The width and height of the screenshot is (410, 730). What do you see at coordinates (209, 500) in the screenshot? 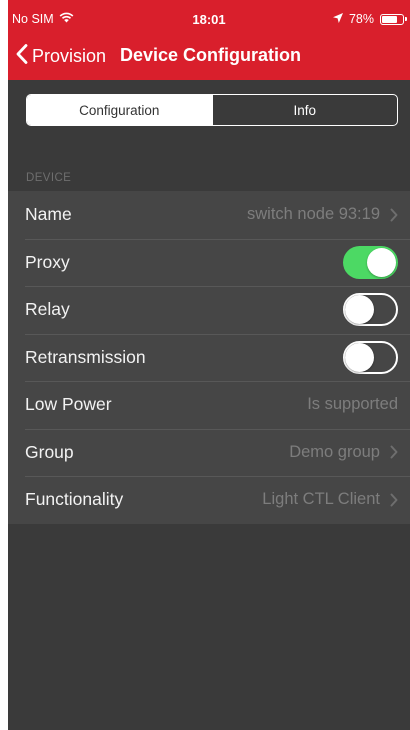
I see `row-functionality: Functionality Light CTL Client` at bounding box center [209, 500].